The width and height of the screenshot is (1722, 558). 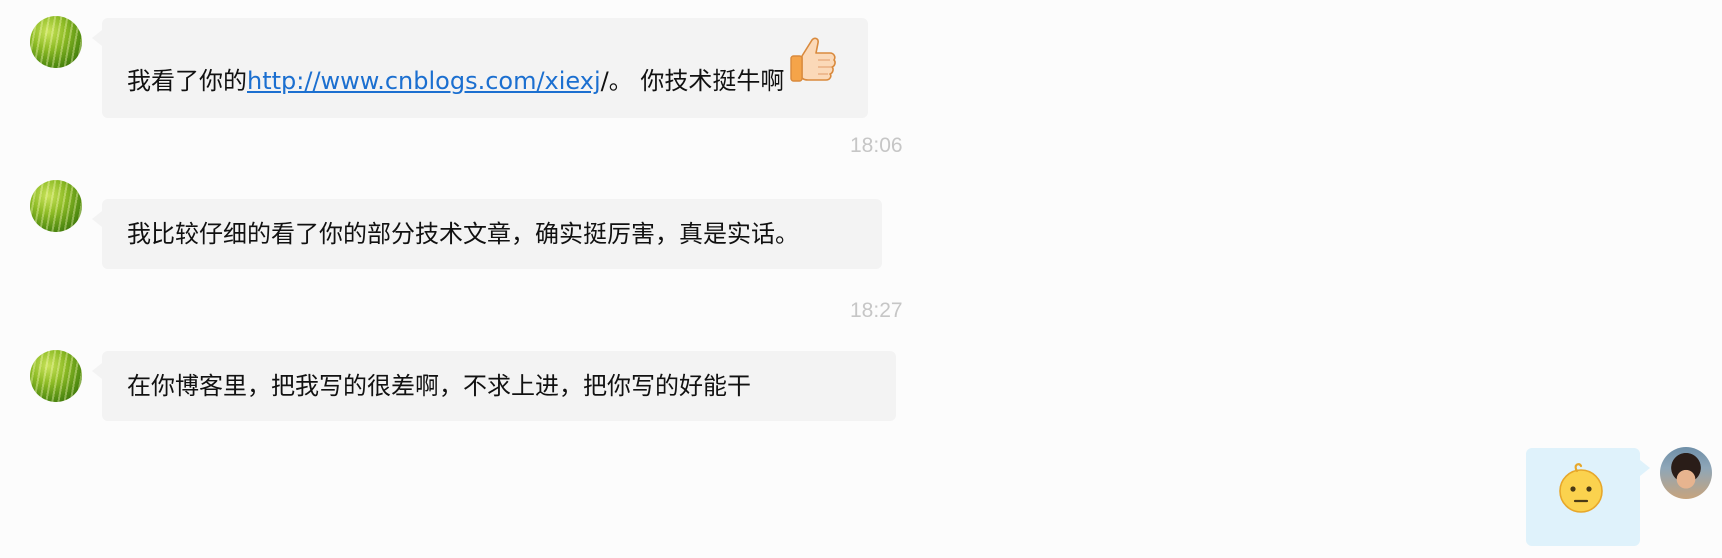 What do you see at coordinates (692, 81) in the screenshot?
I see `message-text-after-link: /。 你技术挺牛啊` at bounding box center [692, 81].